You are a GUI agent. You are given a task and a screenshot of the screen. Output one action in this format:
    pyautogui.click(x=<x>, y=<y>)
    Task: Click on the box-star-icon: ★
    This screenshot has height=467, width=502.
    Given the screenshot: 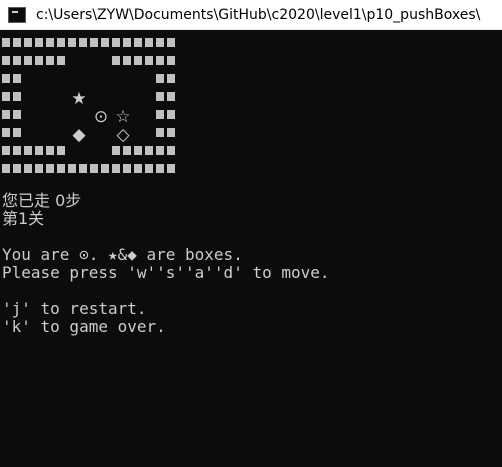 What is the action you would take?
    pyautogui.click(x=79, y=99)
    